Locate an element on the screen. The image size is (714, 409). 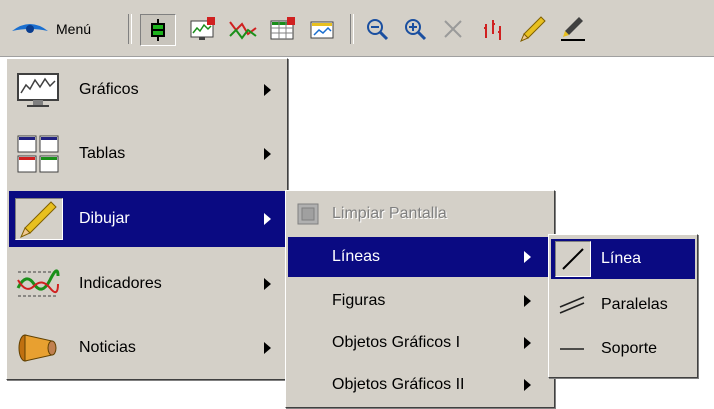
tables-icon is located at coordinates (38, 154).